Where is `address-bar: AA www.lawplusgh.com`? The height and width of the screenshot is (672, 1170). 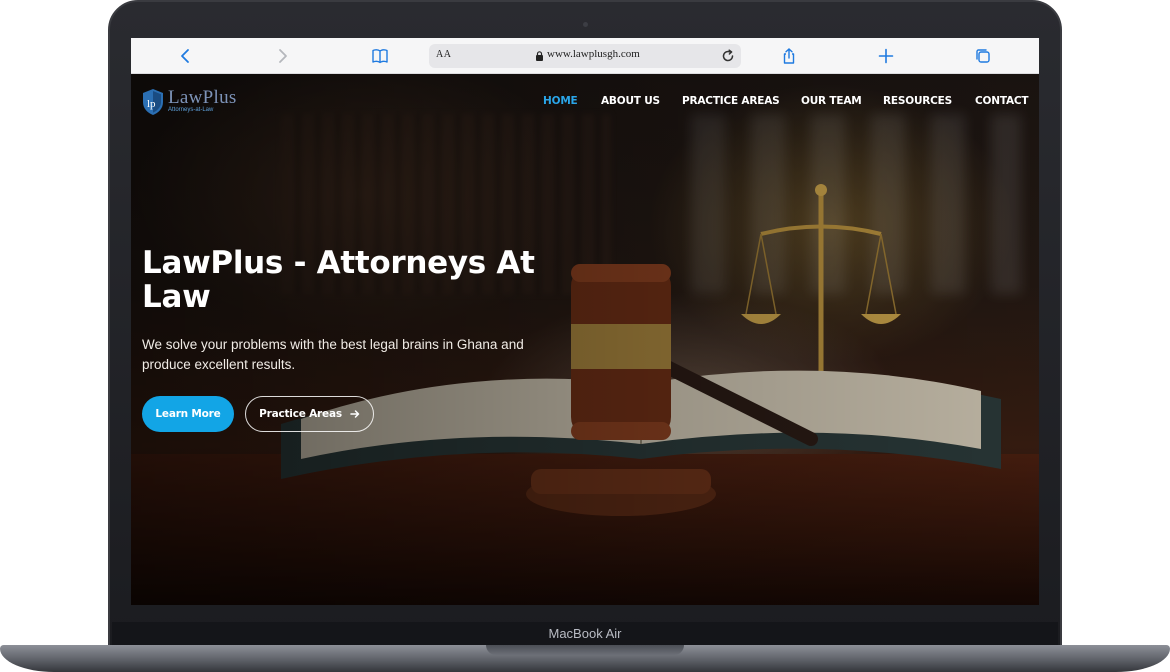 address-bar: AA www.lawplusgh.com is located at coordinates (585, 56).